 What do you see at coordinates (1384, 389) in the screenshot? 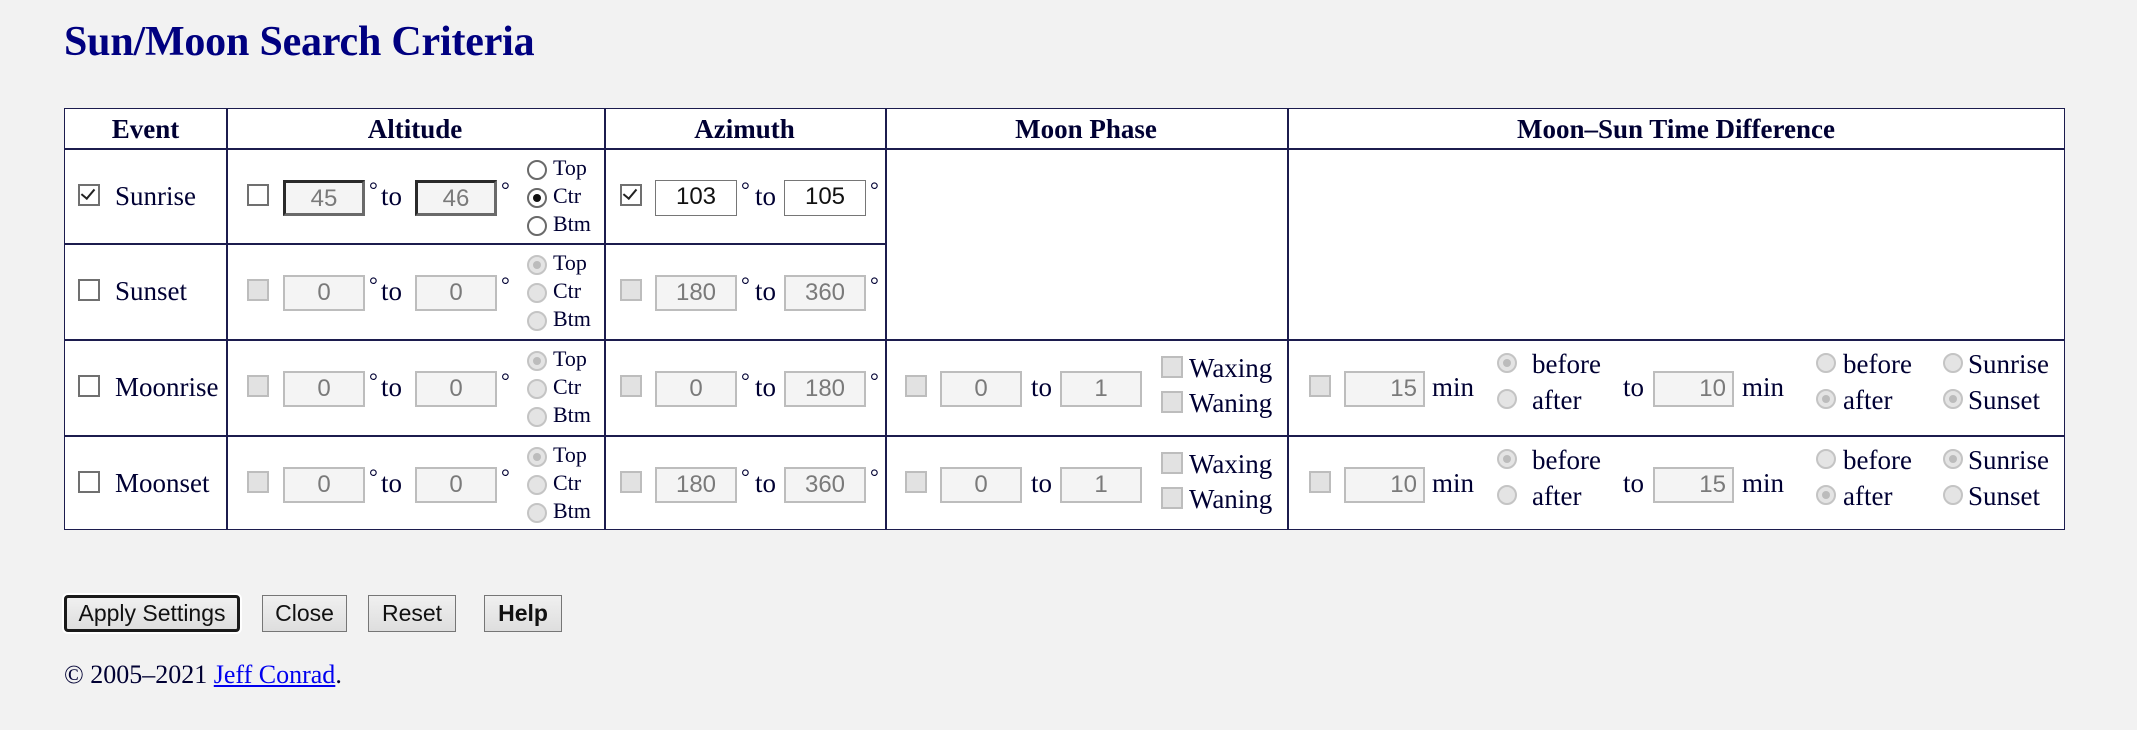
I see `time-diff-from-input: 15` at bounding box center [1384, 389].